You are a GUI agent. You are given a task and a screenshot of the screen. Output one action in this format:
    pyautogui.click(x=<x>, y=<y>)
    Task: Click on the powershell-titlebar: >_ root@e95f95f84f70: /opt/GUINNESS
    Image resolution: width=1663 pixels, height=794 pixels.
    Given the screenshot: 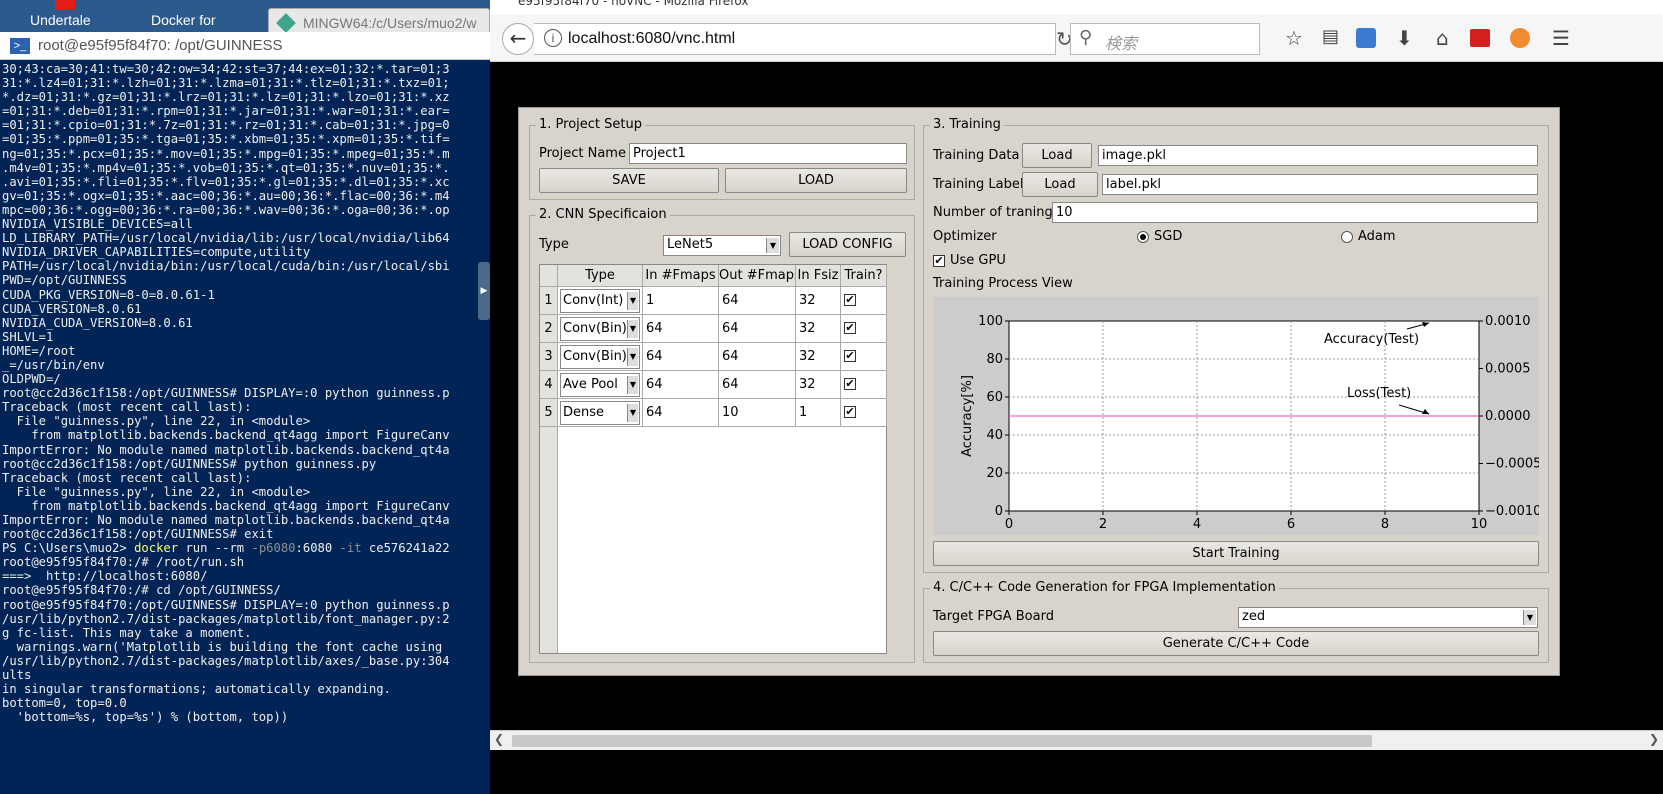 What is the action you would take?
    pyautogui.click(x=245, y=46)
    